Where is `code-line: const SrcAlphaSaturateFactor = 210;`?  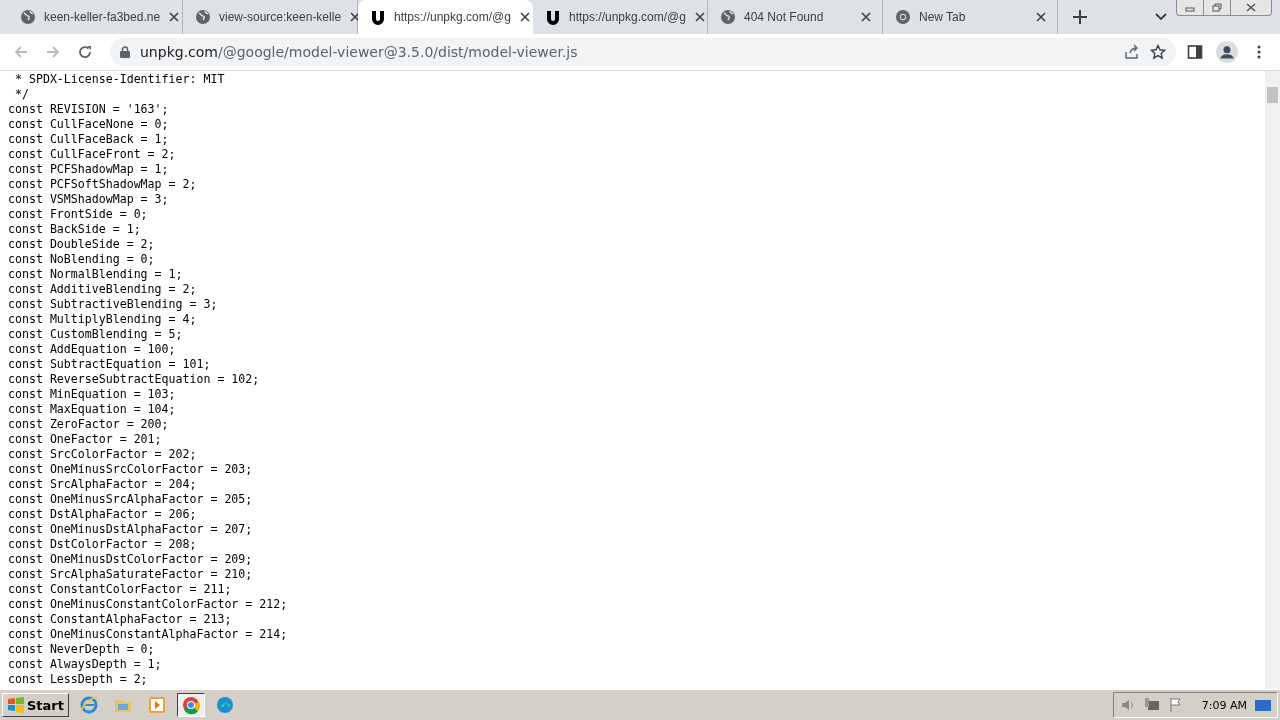 code-line: const SrcAlphaSaturateFactor = 210; is located at coordinates (130, 574).